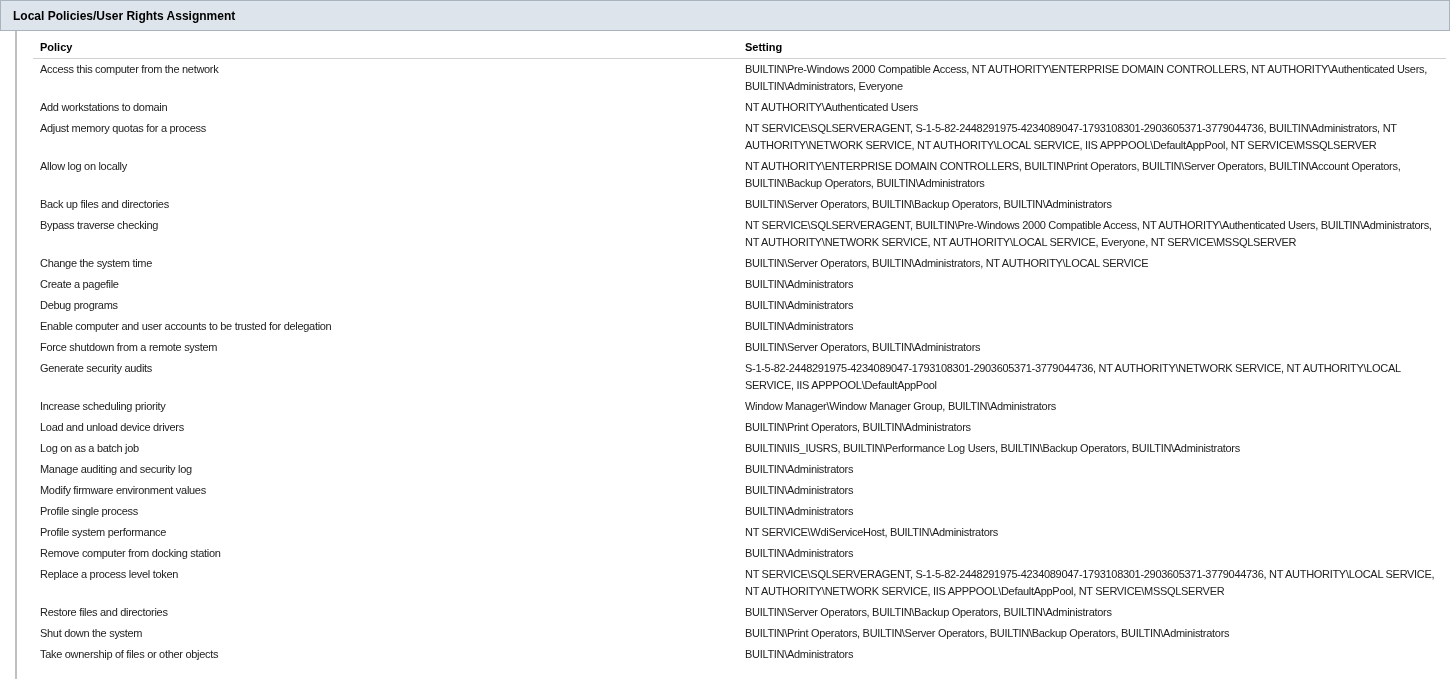 The height and width of the screenshot is (679, 1450). What do you see at coordinates (1092, 77) in the screenshot?
I see `setting-cell: BUILTIN\Pre-Windows 2000 Compatible Access, NT AUTHORITY\ENTERPRISE DOMAIN CONTROLLERS, NT AUTHORITY\Authenticated Users, BUILTIN\Administrators, Everyone` at bounding box center [1092, 77].